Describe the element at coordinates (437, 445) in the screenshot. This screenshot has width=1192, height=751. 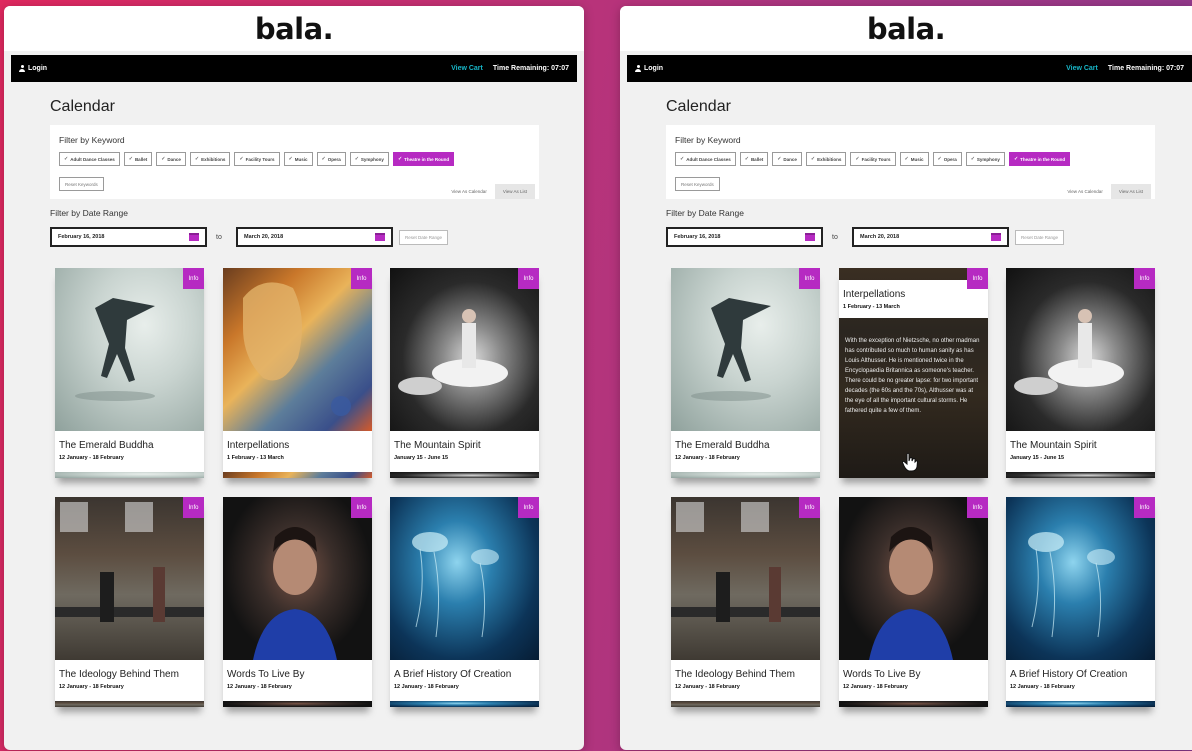
I see `event-title: The Mountain Spirit` at that location.